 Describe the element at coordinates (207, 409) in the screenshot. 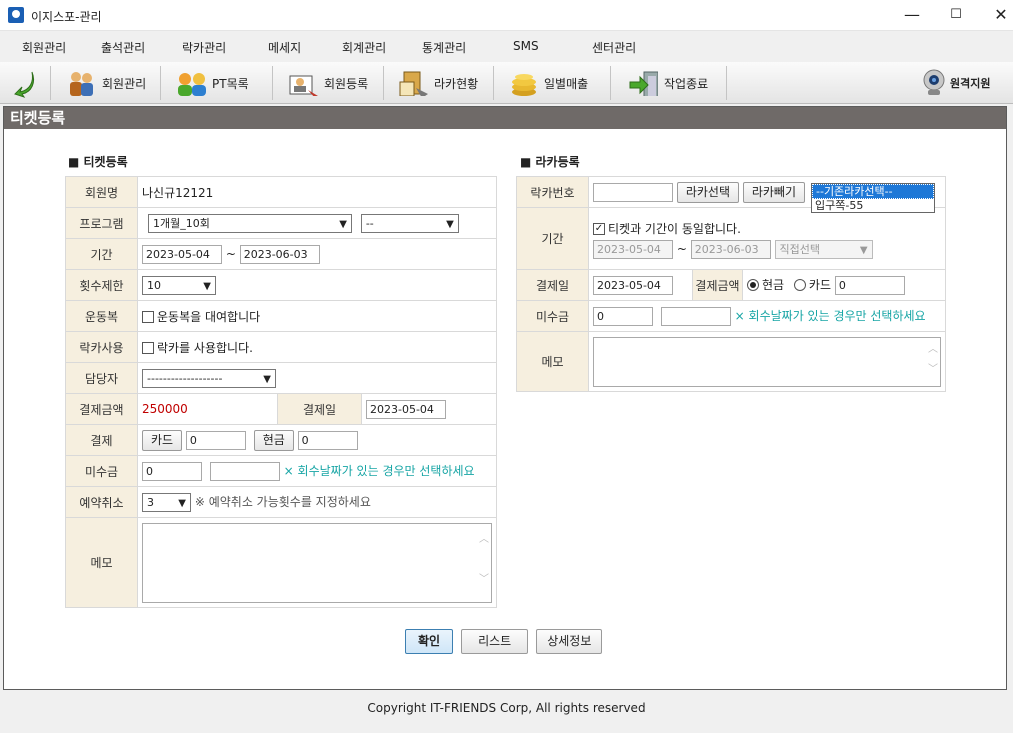

I see `amount-value: 250000` at that location.